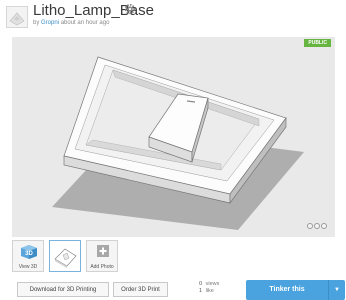 This screenshot has height=300, width=346. What do you see at coordinates (140, 289) in the screenshot?
I see `order-print-button: Order 3D Print` at bounding box center [140, 289].